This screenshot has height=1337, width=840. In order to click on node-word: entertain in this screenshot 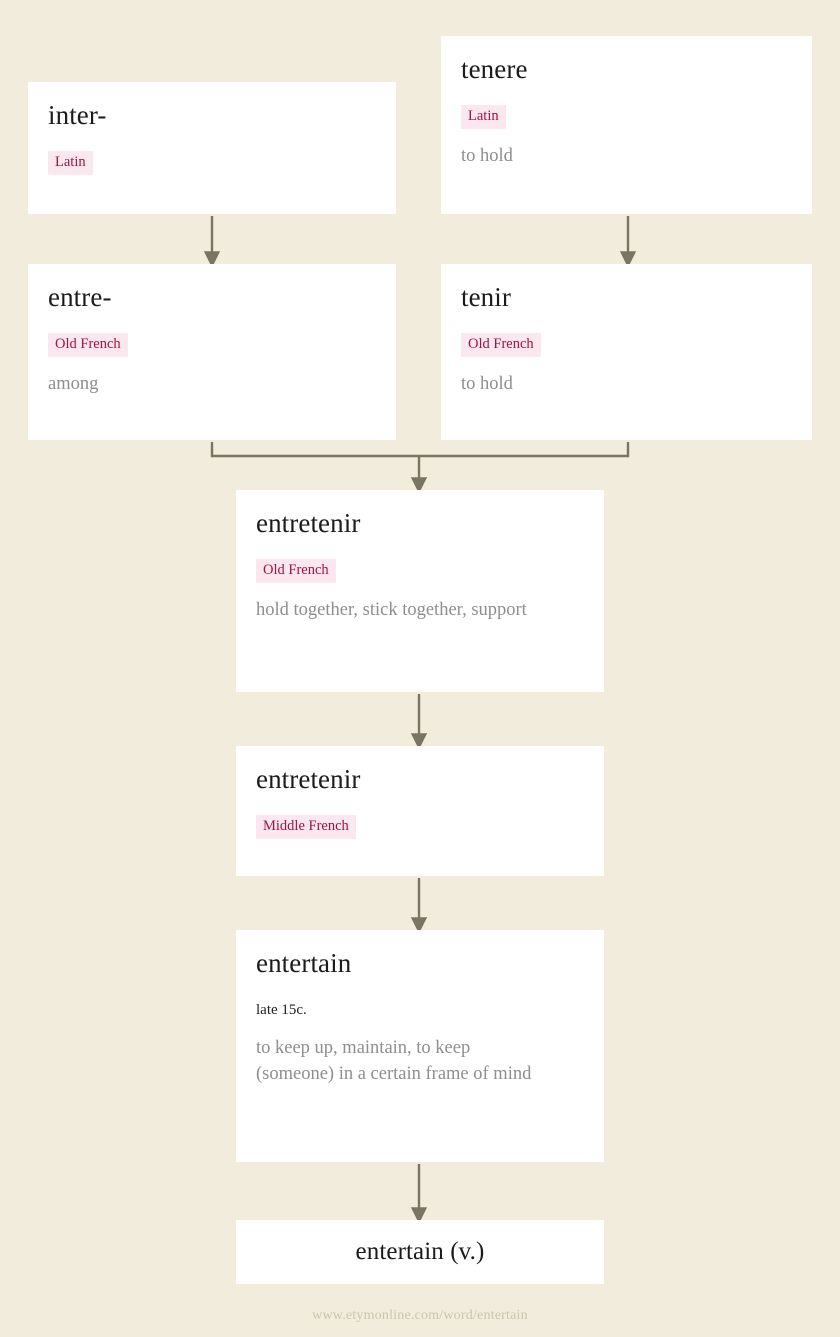, I will do `click(304, 963)`.